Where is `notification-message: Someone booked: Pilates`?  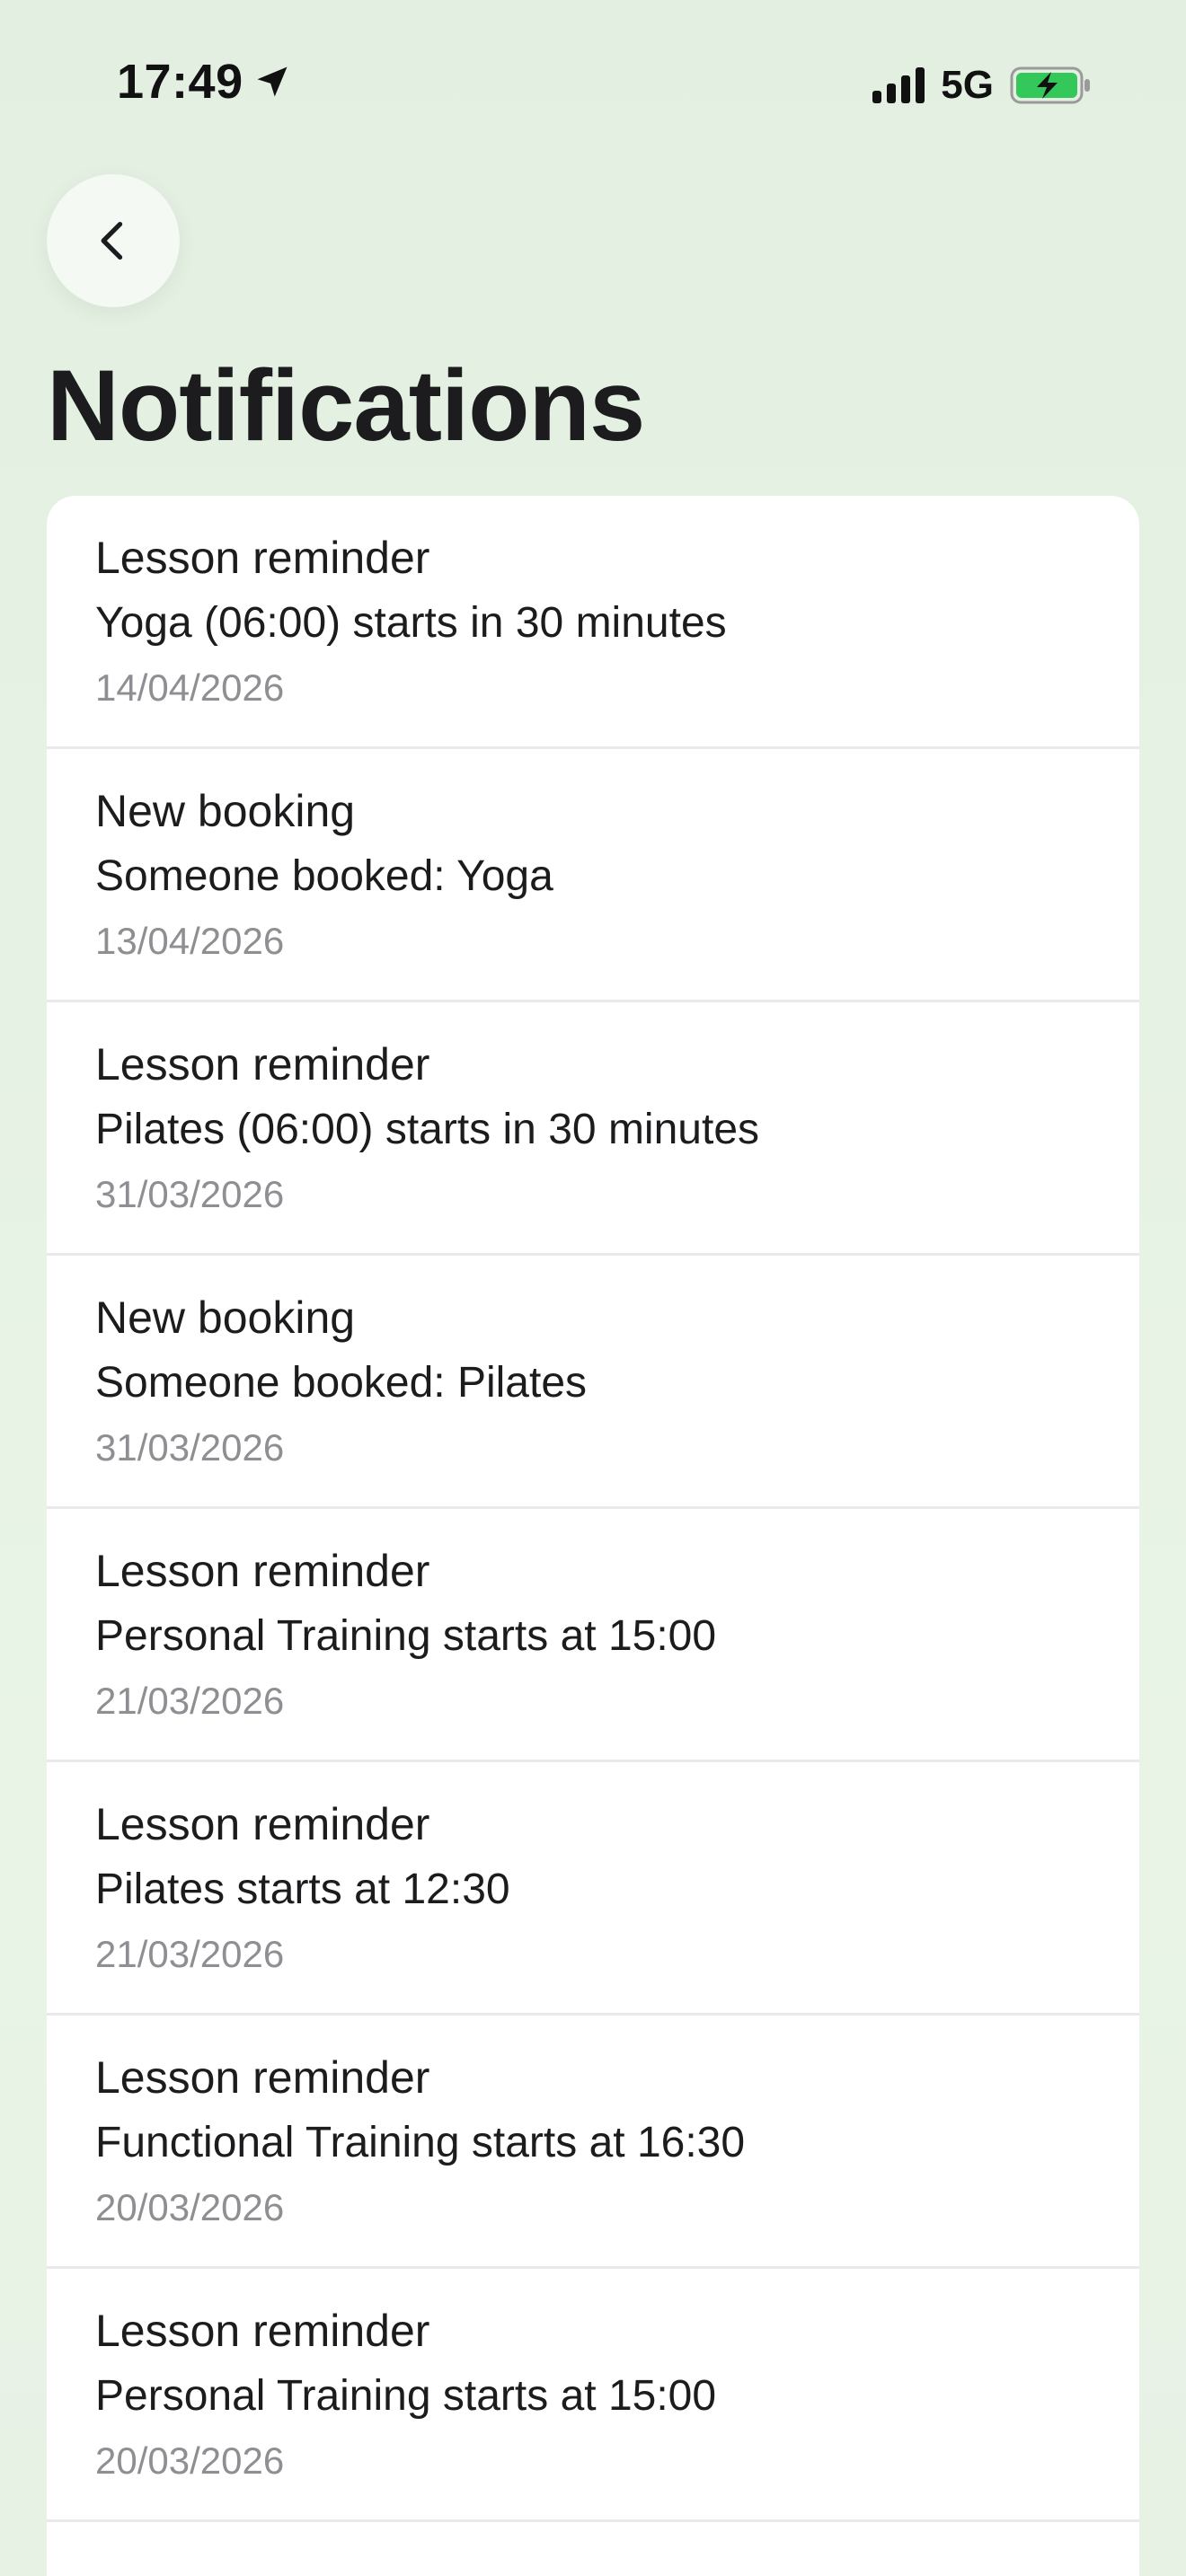 notification-message: Someone booked: Pilates is located at coordinates (341, 1383).